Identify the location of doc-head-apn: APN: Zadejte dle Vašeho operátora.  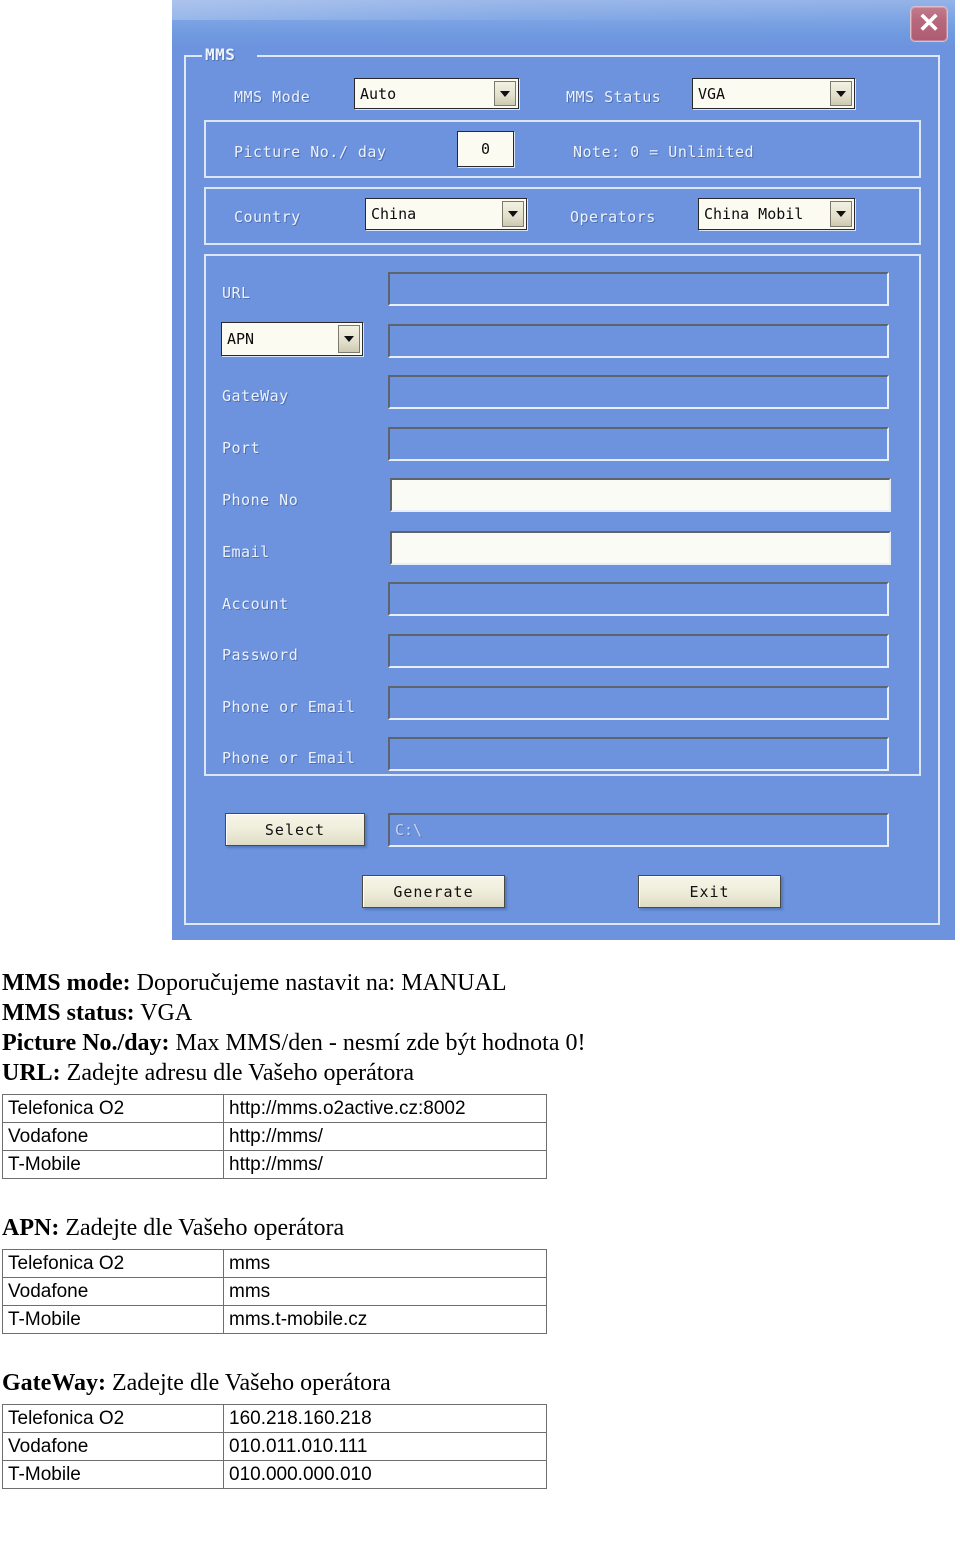
(480, 1228).